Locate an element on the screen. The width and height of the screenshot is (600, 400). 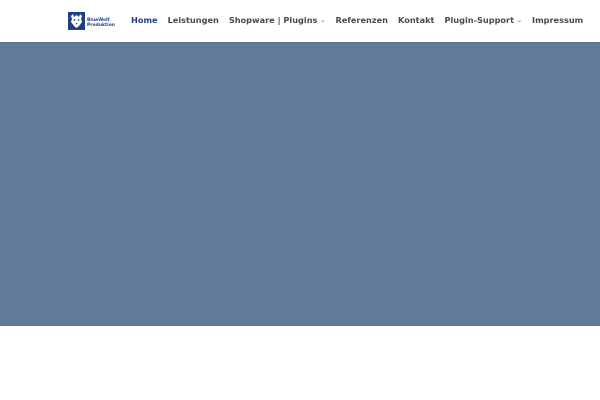
nav-item-referenzen: Referenzen is located at coordinates (361, 20).